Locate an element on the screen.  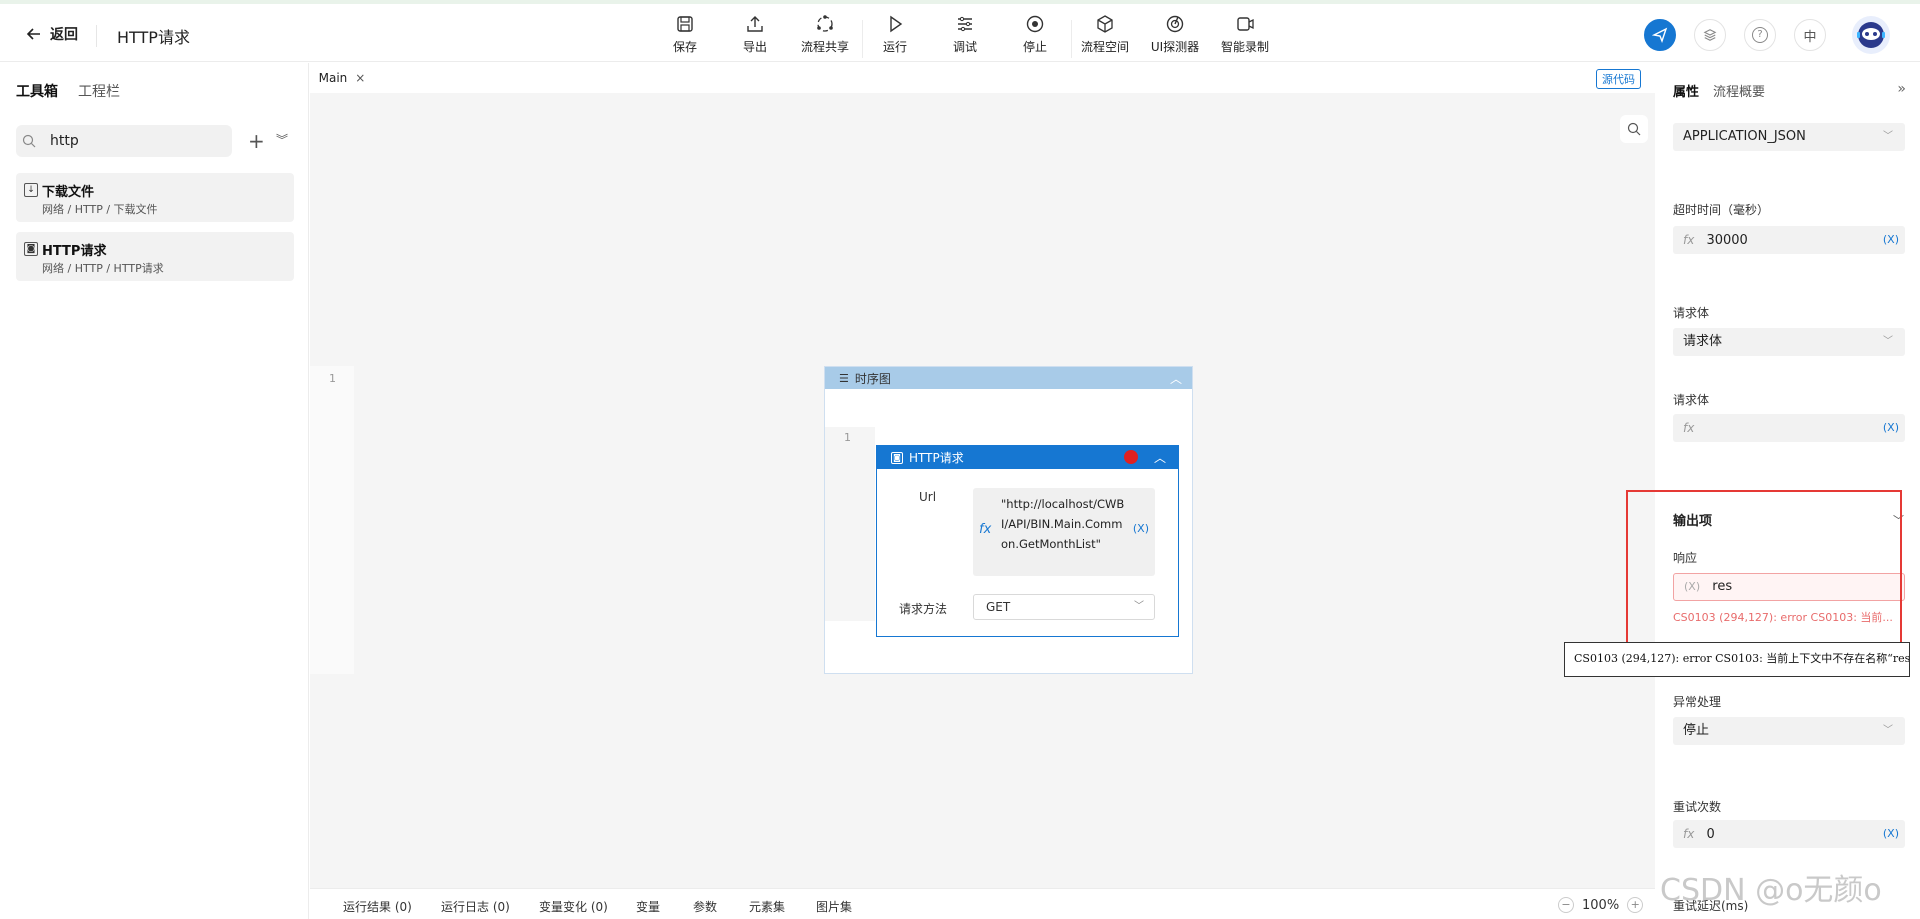
send-icon is located at coordinates (1660, 35).